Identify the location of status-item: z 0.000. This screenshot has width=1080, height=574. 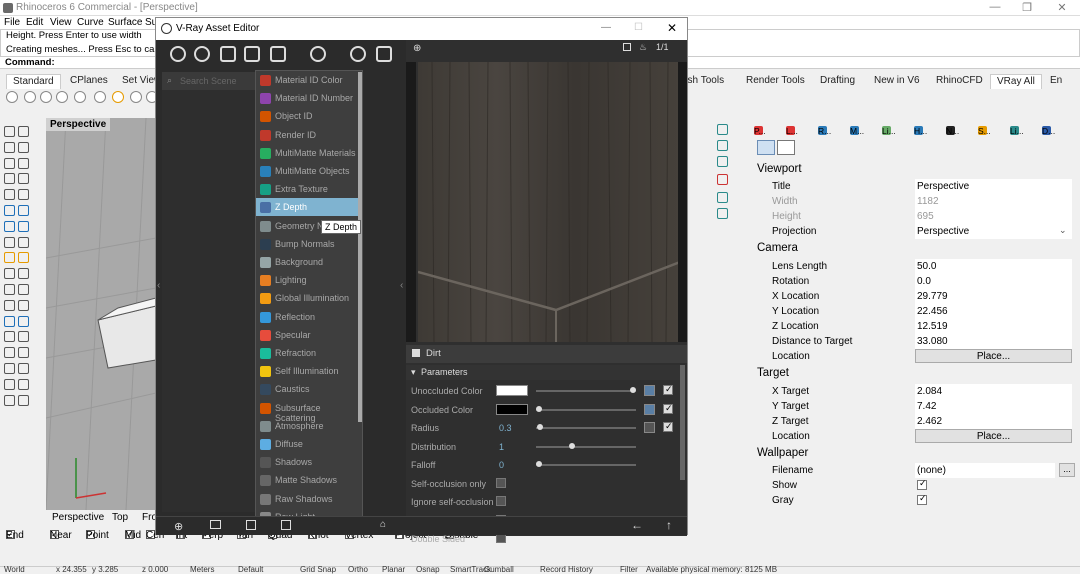
(155, 569).